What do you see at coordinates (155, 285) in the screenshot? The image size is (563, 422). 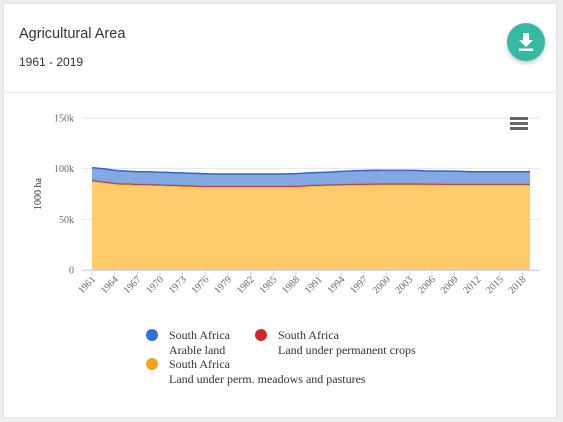 I see `x-tick-label: 1970` at bounding box center [155, 285].